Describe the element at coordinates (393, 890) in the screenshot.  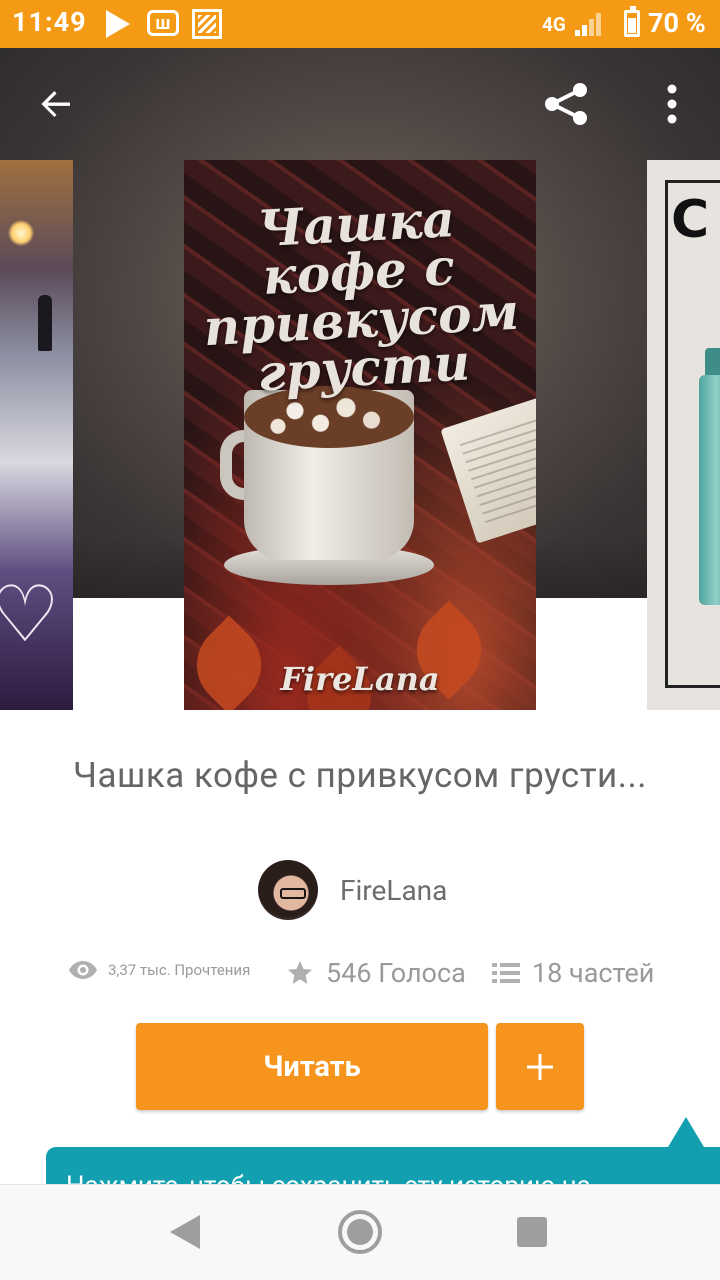
I see `author-name: FireLana` at that location.